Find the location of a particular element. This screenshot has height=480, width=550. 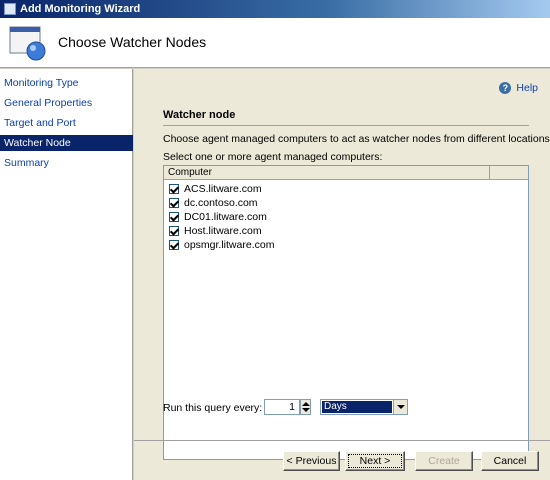

list-item: DC01.litware.com is located at coordinates (218, 217).